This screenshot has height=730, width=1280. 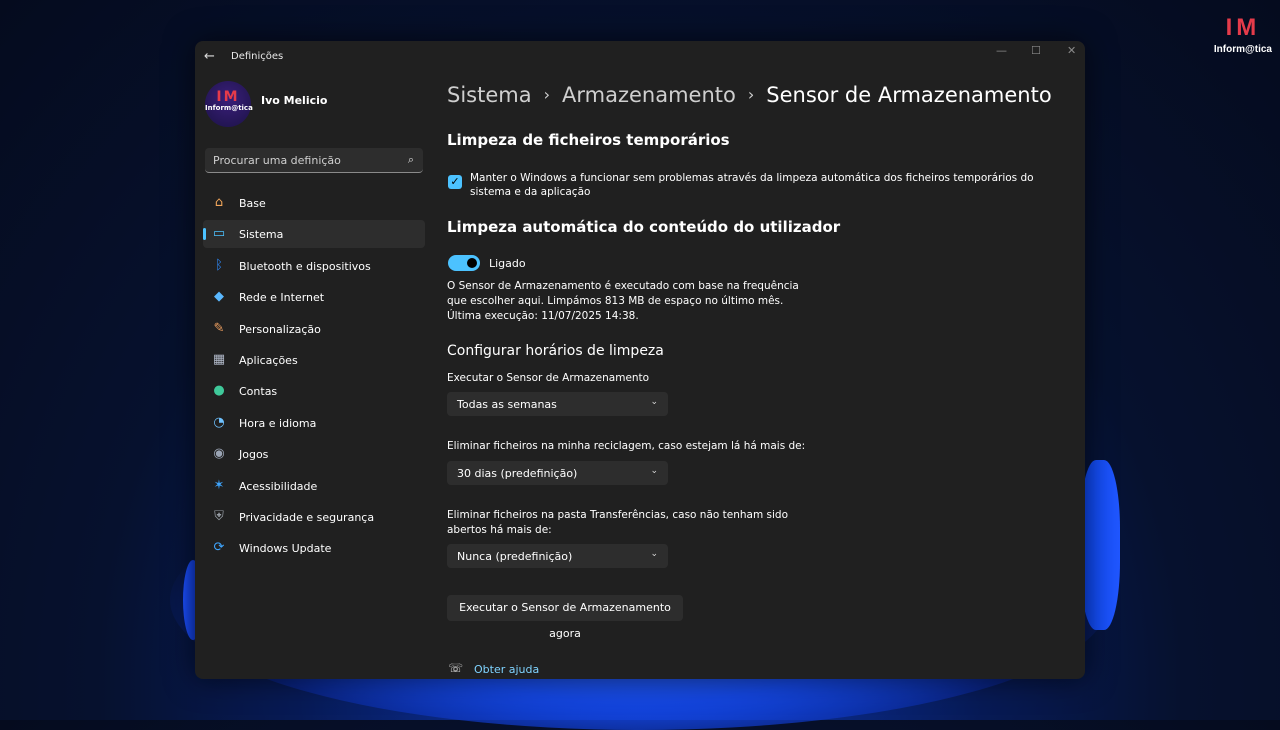 What do you see at coordinates (268, 360) in the screenshot?
I see `sidebar-item-label: Aplicações` at bounding box center [268, 360].